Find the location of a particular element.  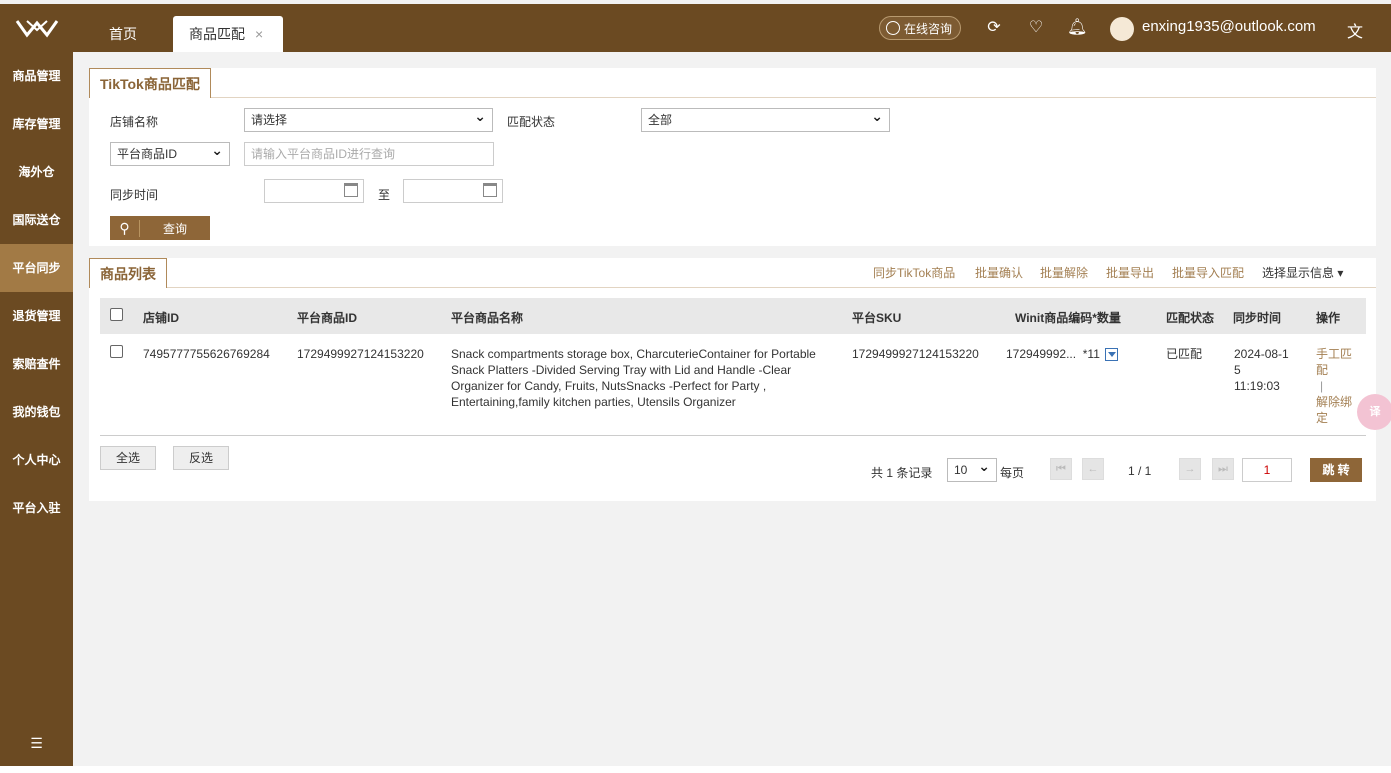

col-platform-sku: 平台SKU is located at coordinates (877, 318).